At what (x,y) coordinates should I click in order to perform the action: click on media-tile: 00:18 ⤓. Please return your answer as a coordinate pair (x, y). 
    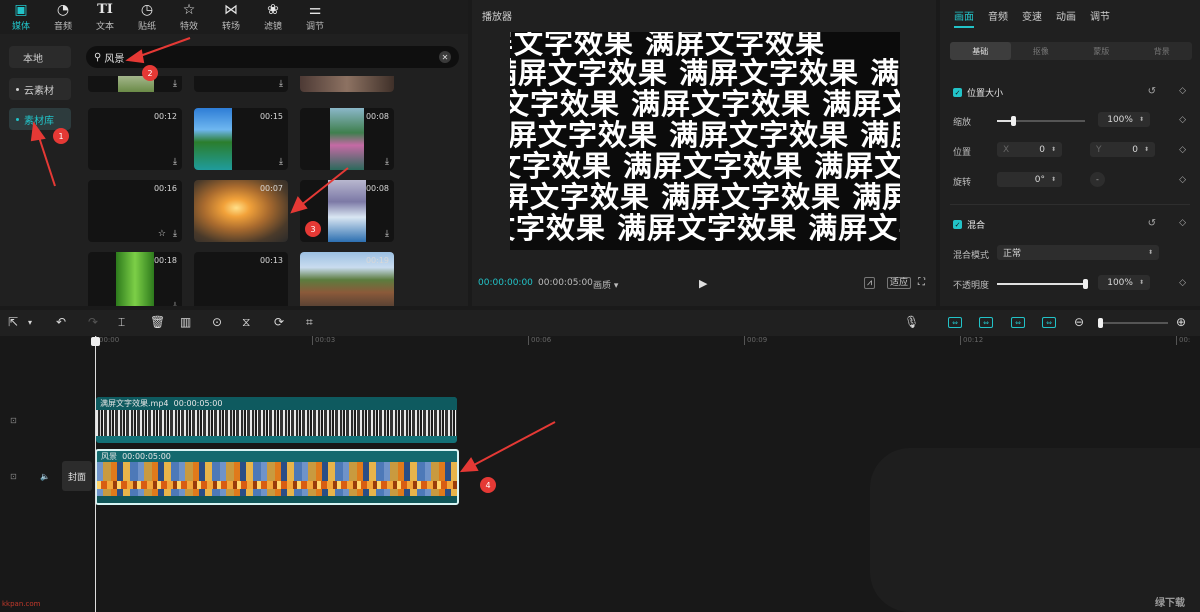
    Looking at the image, I should click on (135, 279).